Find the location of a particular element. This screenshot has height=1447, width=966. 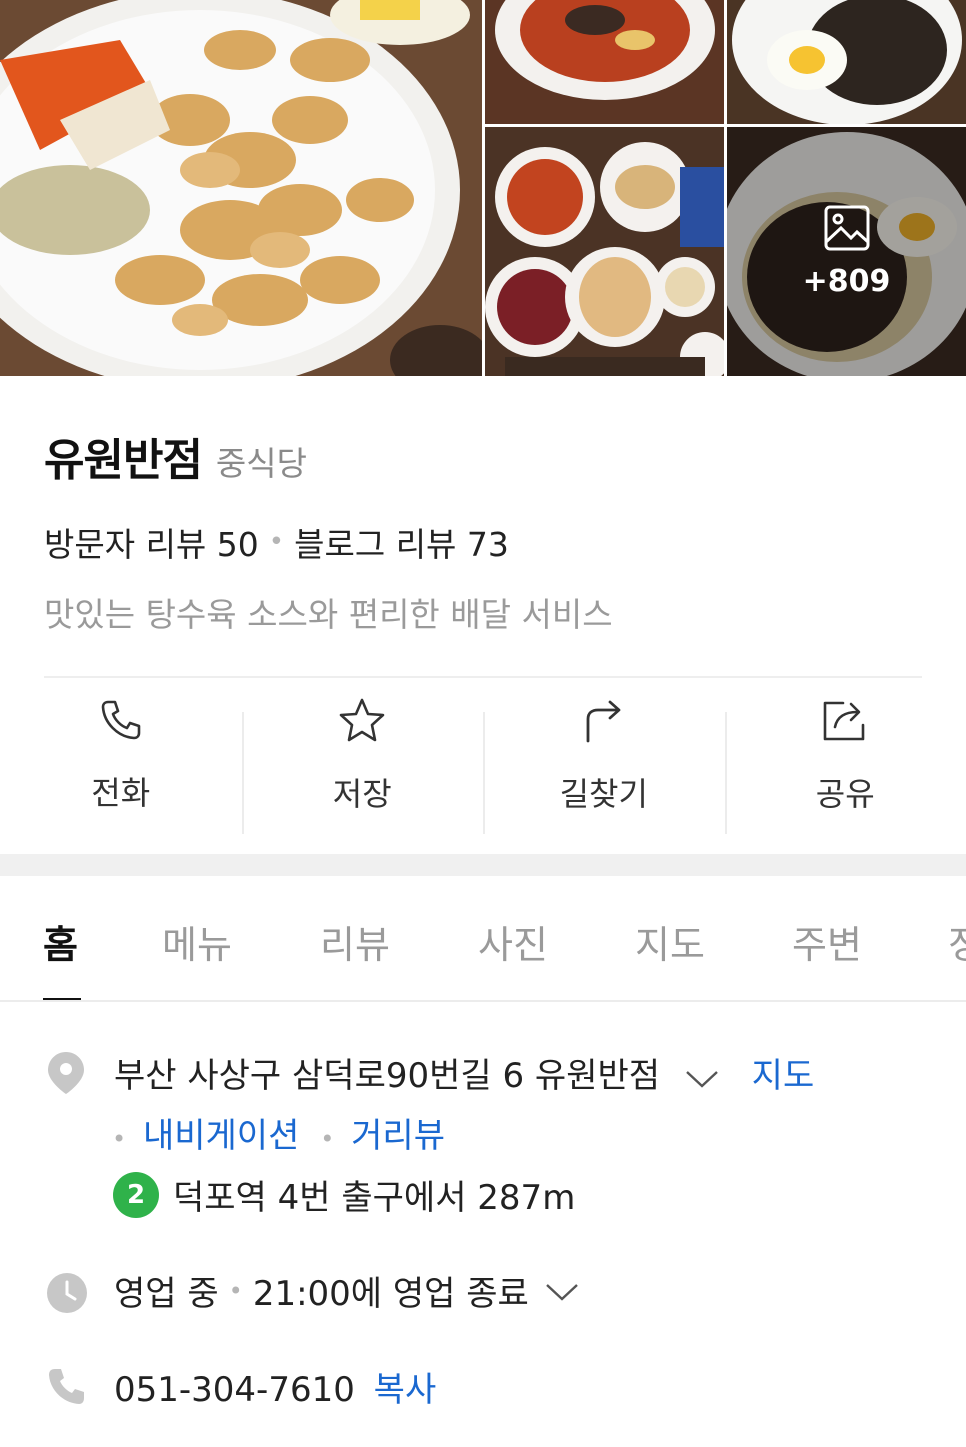

review-counts: 방문자 리뷰 50 • 블로그 리뷰 73 is located at coordinates (483, 542).